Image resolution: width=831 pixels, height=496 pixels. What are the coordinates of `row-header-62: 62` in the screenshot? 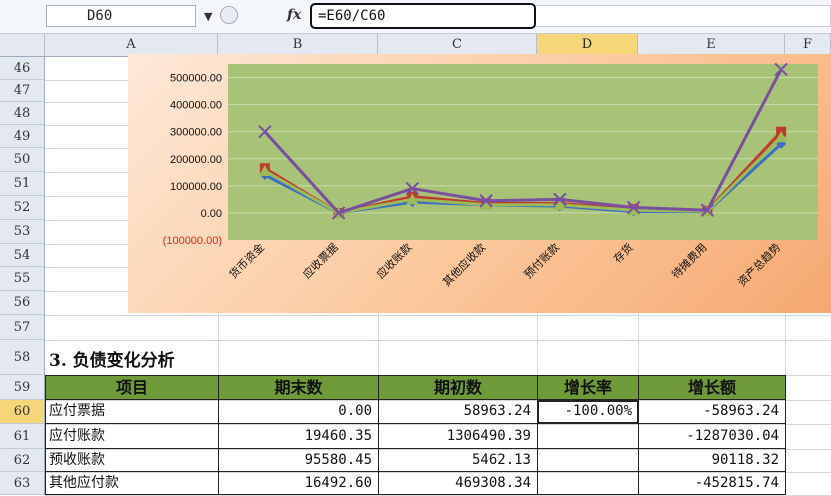 It's located at (22, 460).